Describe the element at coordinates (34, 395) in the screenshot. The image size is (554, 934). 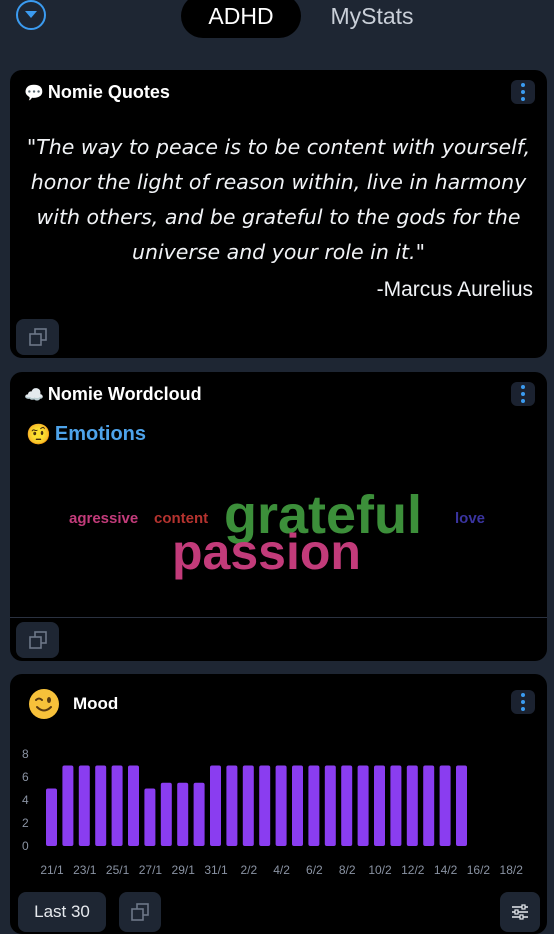
I see `cloud-icon: ☁️` at that location.